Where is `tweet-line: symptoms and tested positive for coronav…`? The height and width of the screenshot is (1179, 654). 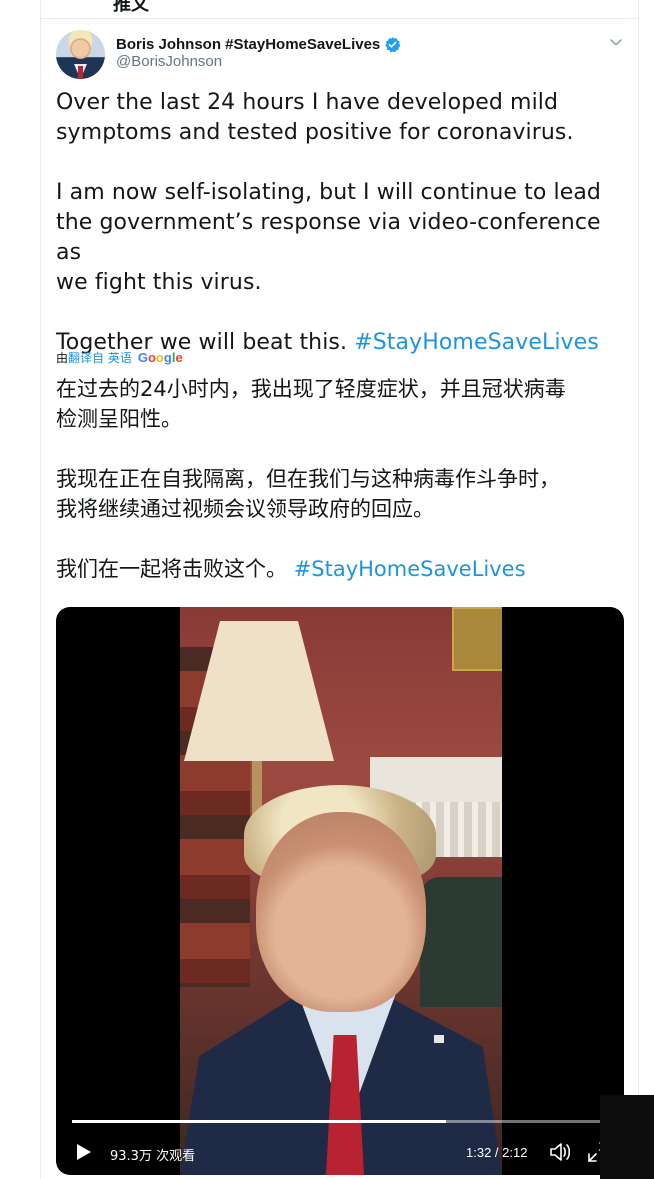 tweet-line: symptoms and tested positive for coronav… is located at coordinates (315, 132).